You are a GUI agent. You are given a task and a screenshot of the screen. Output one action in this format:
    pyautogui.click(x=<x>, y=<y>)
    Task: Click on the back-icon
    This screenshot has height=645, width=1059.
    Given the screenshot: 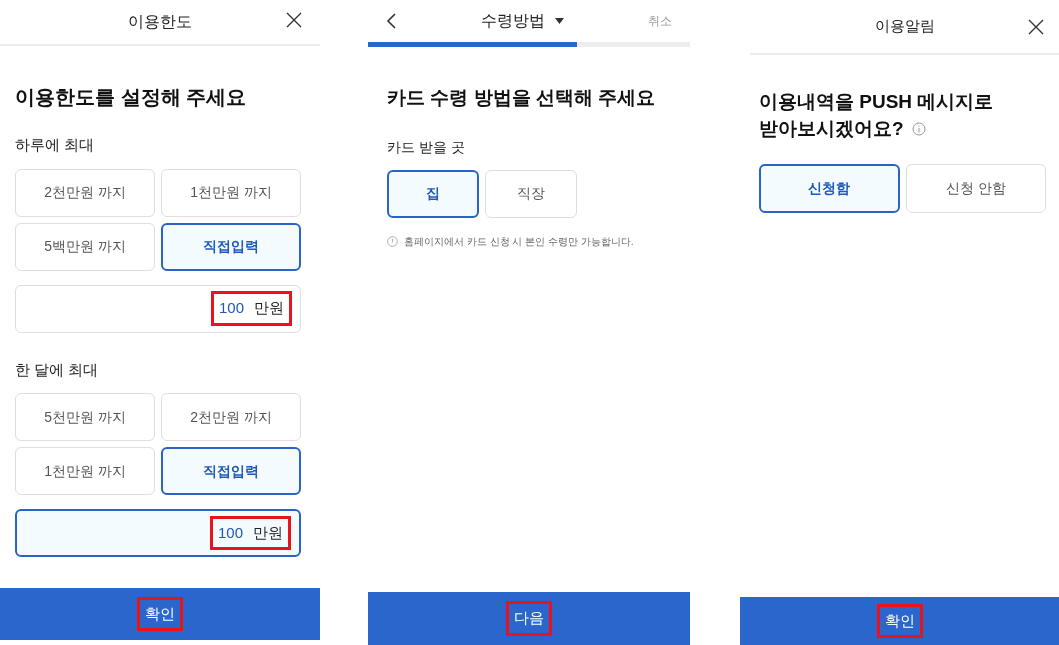 What is the action you would take?
    pyautogui.click(x=391, y=21)
    